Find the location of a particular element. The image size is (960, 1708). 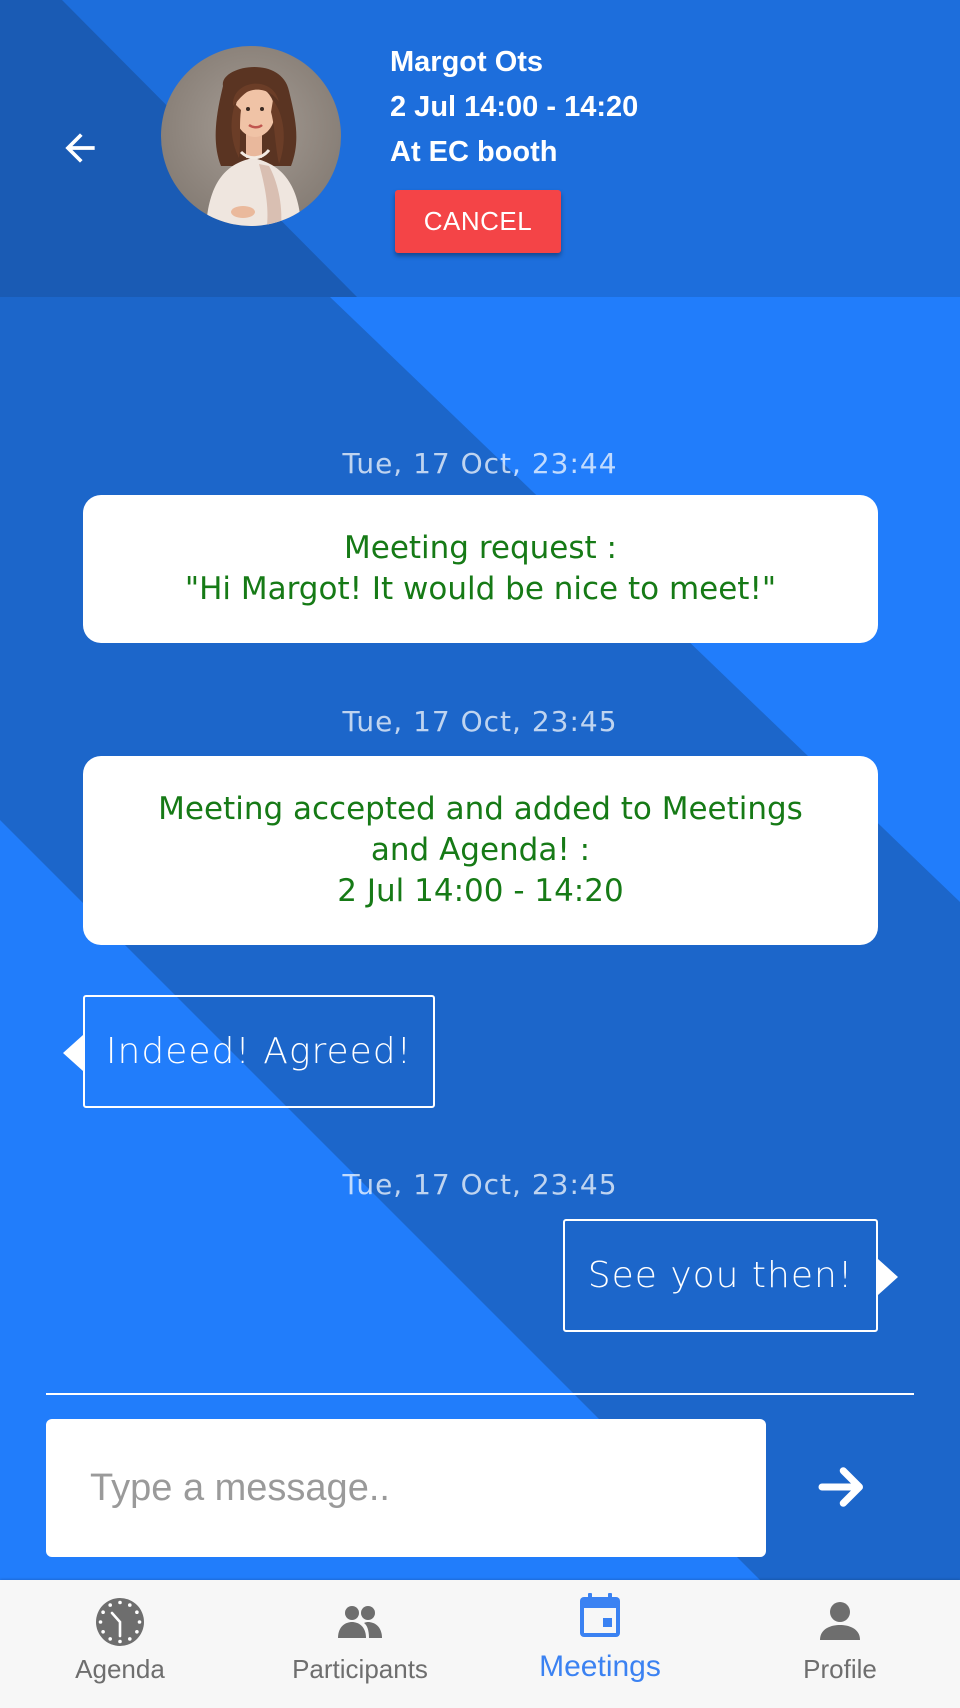

nav-label: Participants is located at coordinates (360, 1669).